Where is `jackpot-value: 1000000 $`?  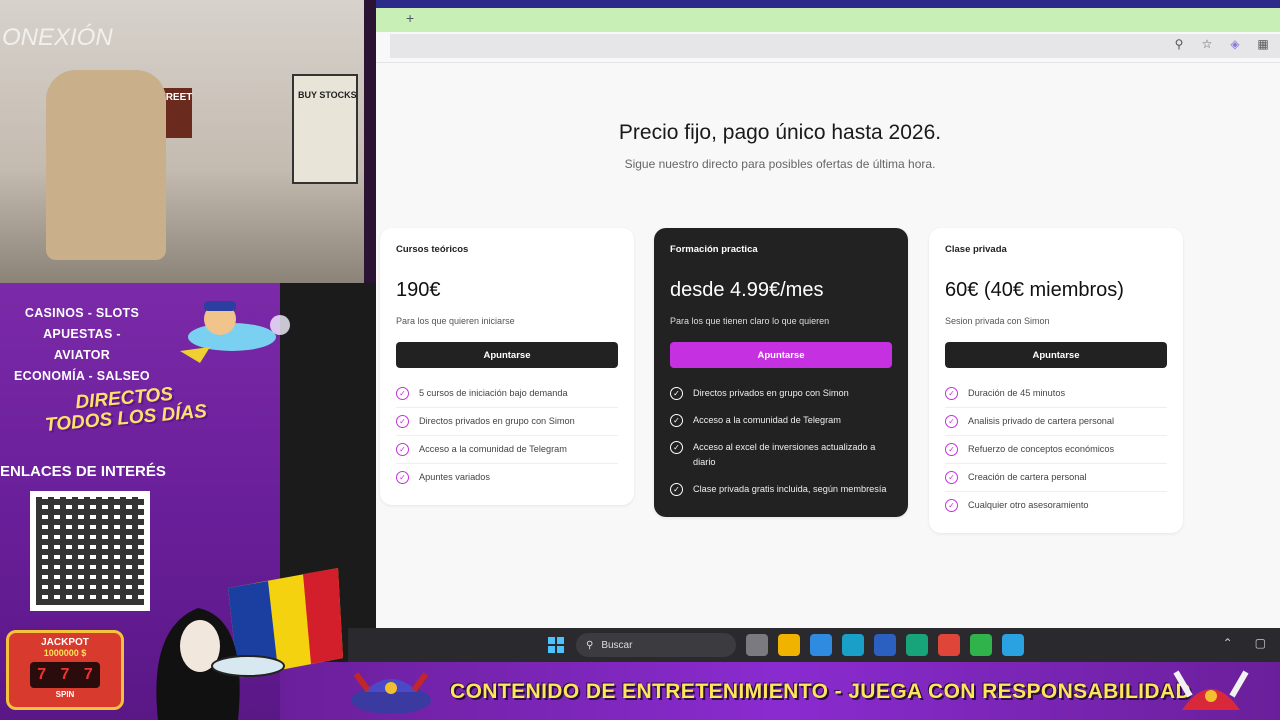
jackpot-value: 1000000 $ is located at coordinates (65, 653).